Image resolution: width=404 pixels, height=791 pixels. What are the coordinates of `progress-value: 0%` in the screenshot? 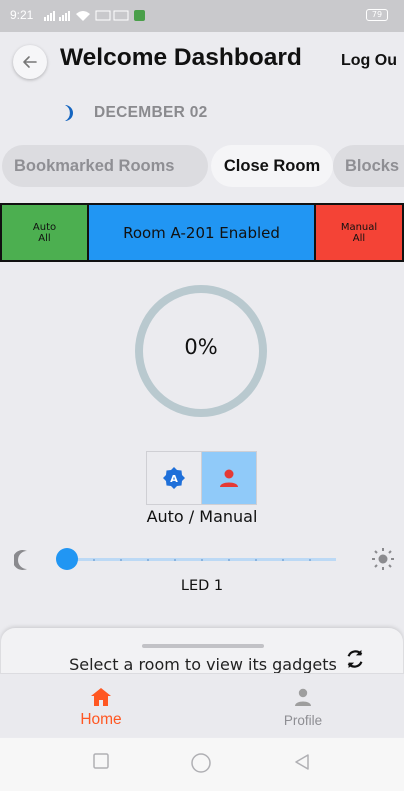 It's located at (201, 347).